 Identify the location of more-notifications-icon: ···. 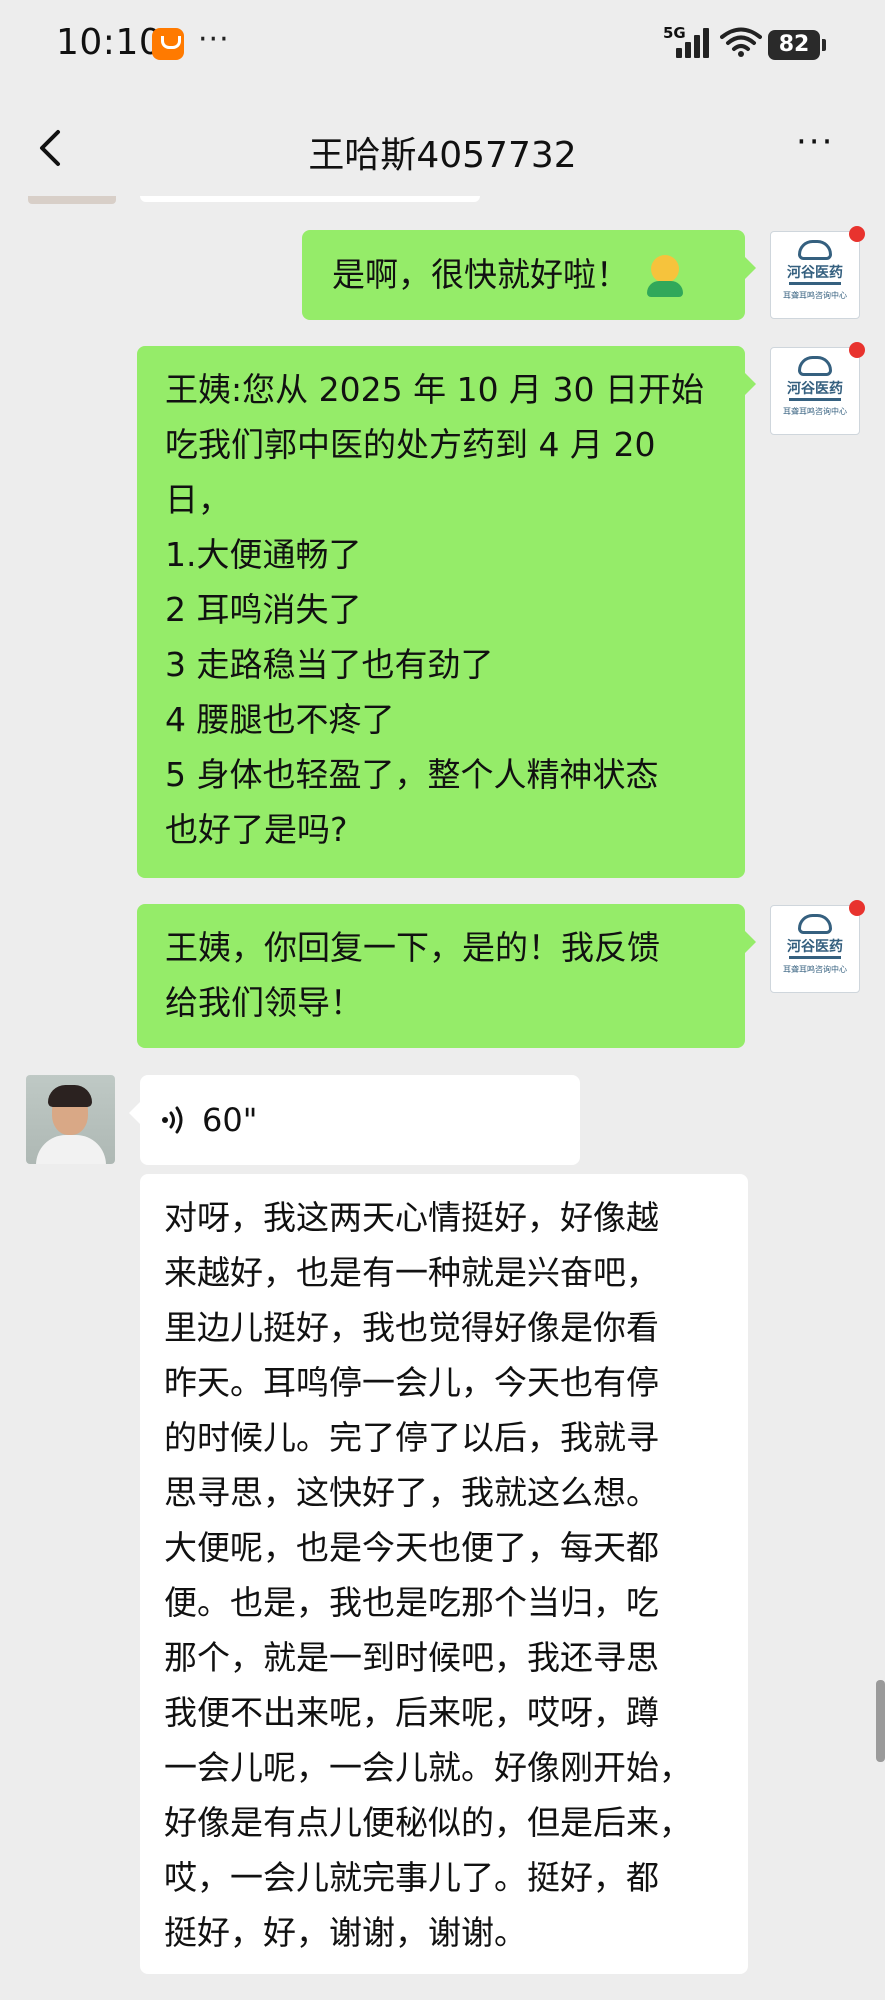
(214, 39).